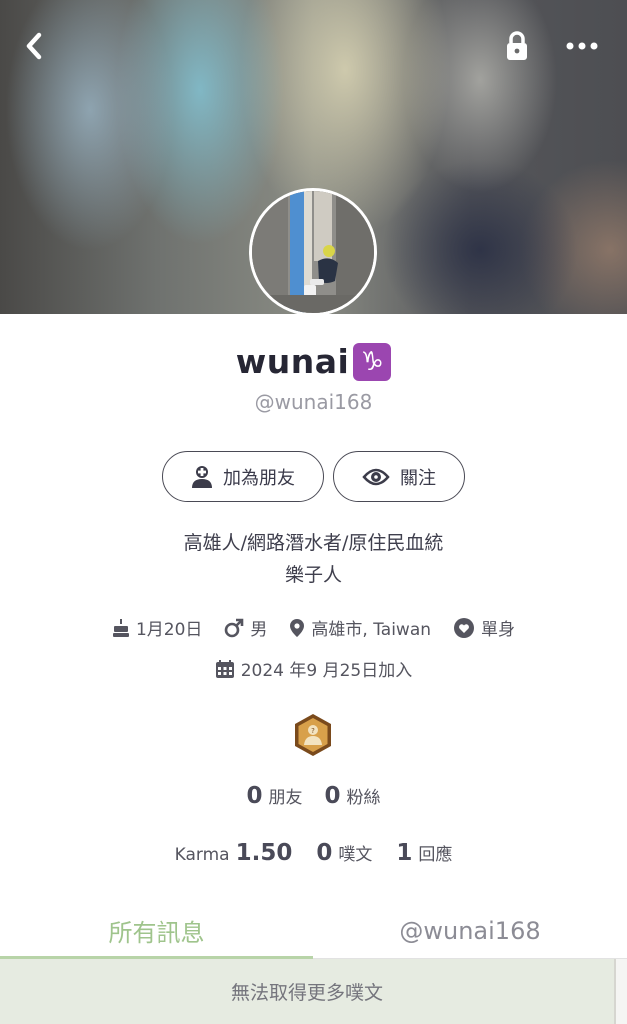 Image resolution: width=627 pixels, height=1024 pixels. I want to click on zodiac-capricorn-icon: ♑, so click(372, 361).